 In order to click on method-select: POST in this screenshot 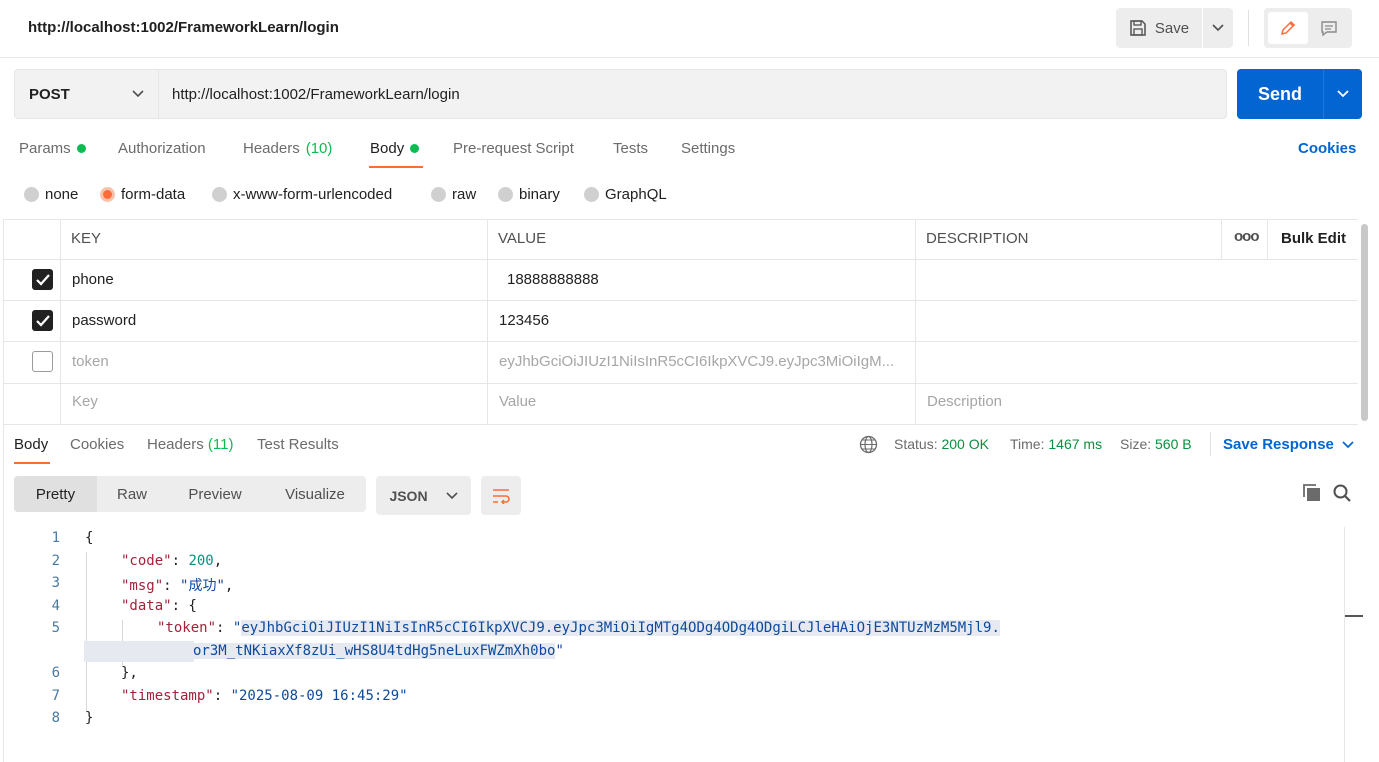, I will do `click(86, 94)`.